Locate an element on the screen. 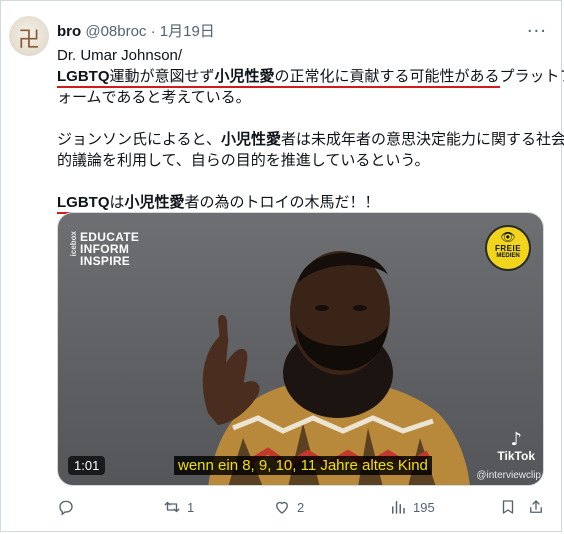 This screenshot has height=534, width=564. text-fragment: プラットフ is located at coordinates (531, 76).